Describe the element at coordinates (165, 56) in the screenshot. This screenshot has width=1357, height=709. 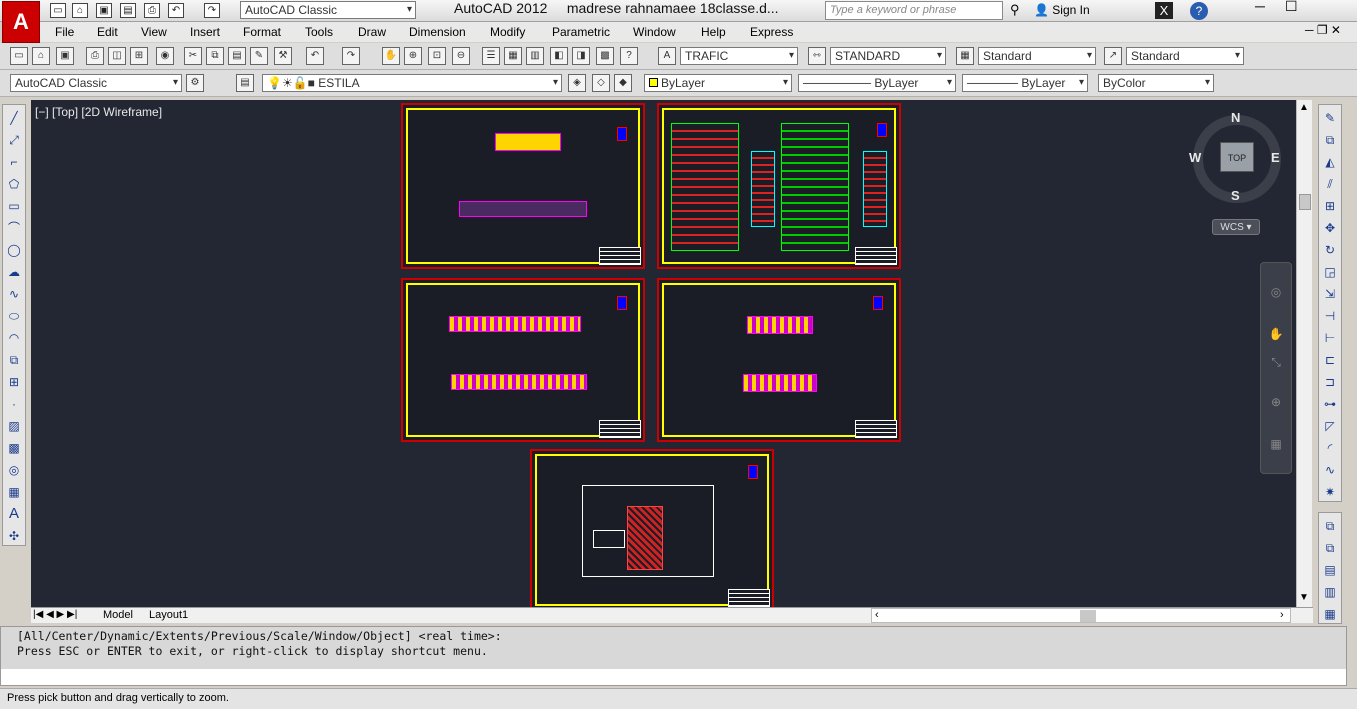
I see `3d-dwf-icon: ◉` at that location.